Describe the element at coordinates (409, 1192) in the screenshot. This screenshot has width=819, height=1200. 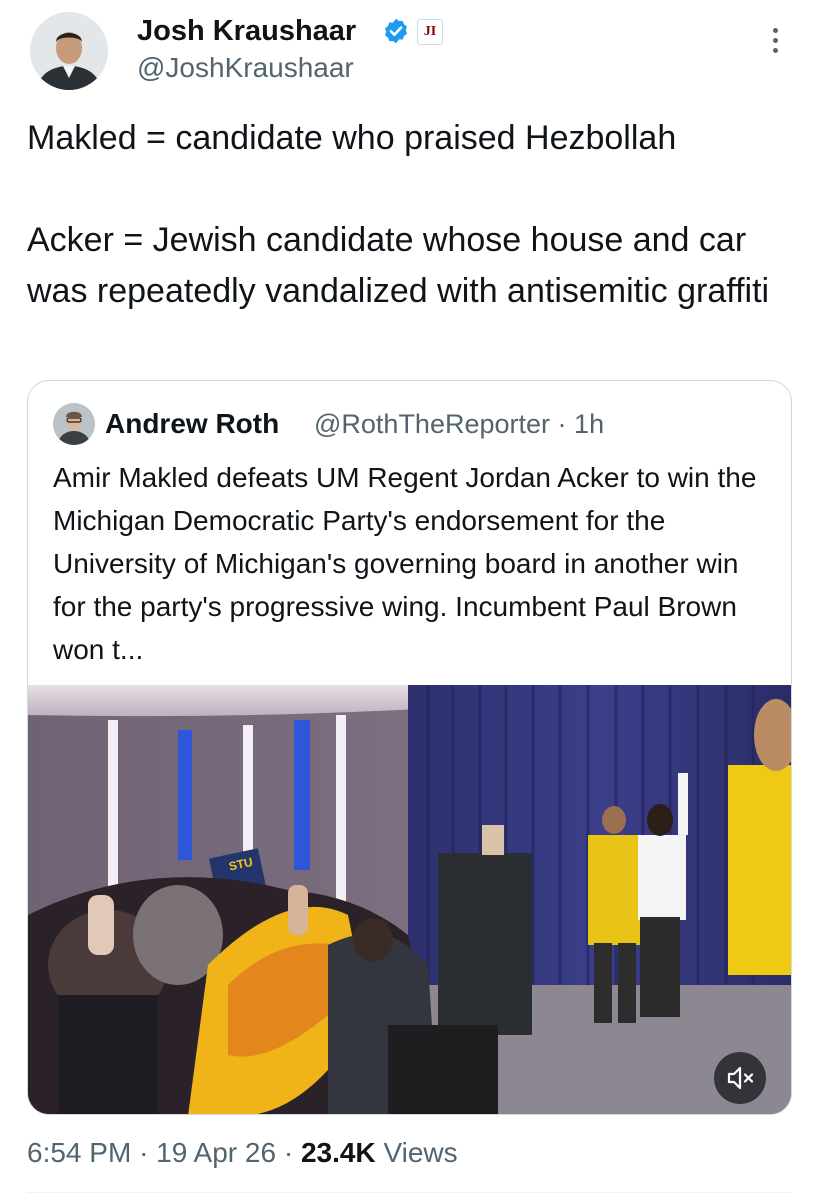
I see `divider` at that location.